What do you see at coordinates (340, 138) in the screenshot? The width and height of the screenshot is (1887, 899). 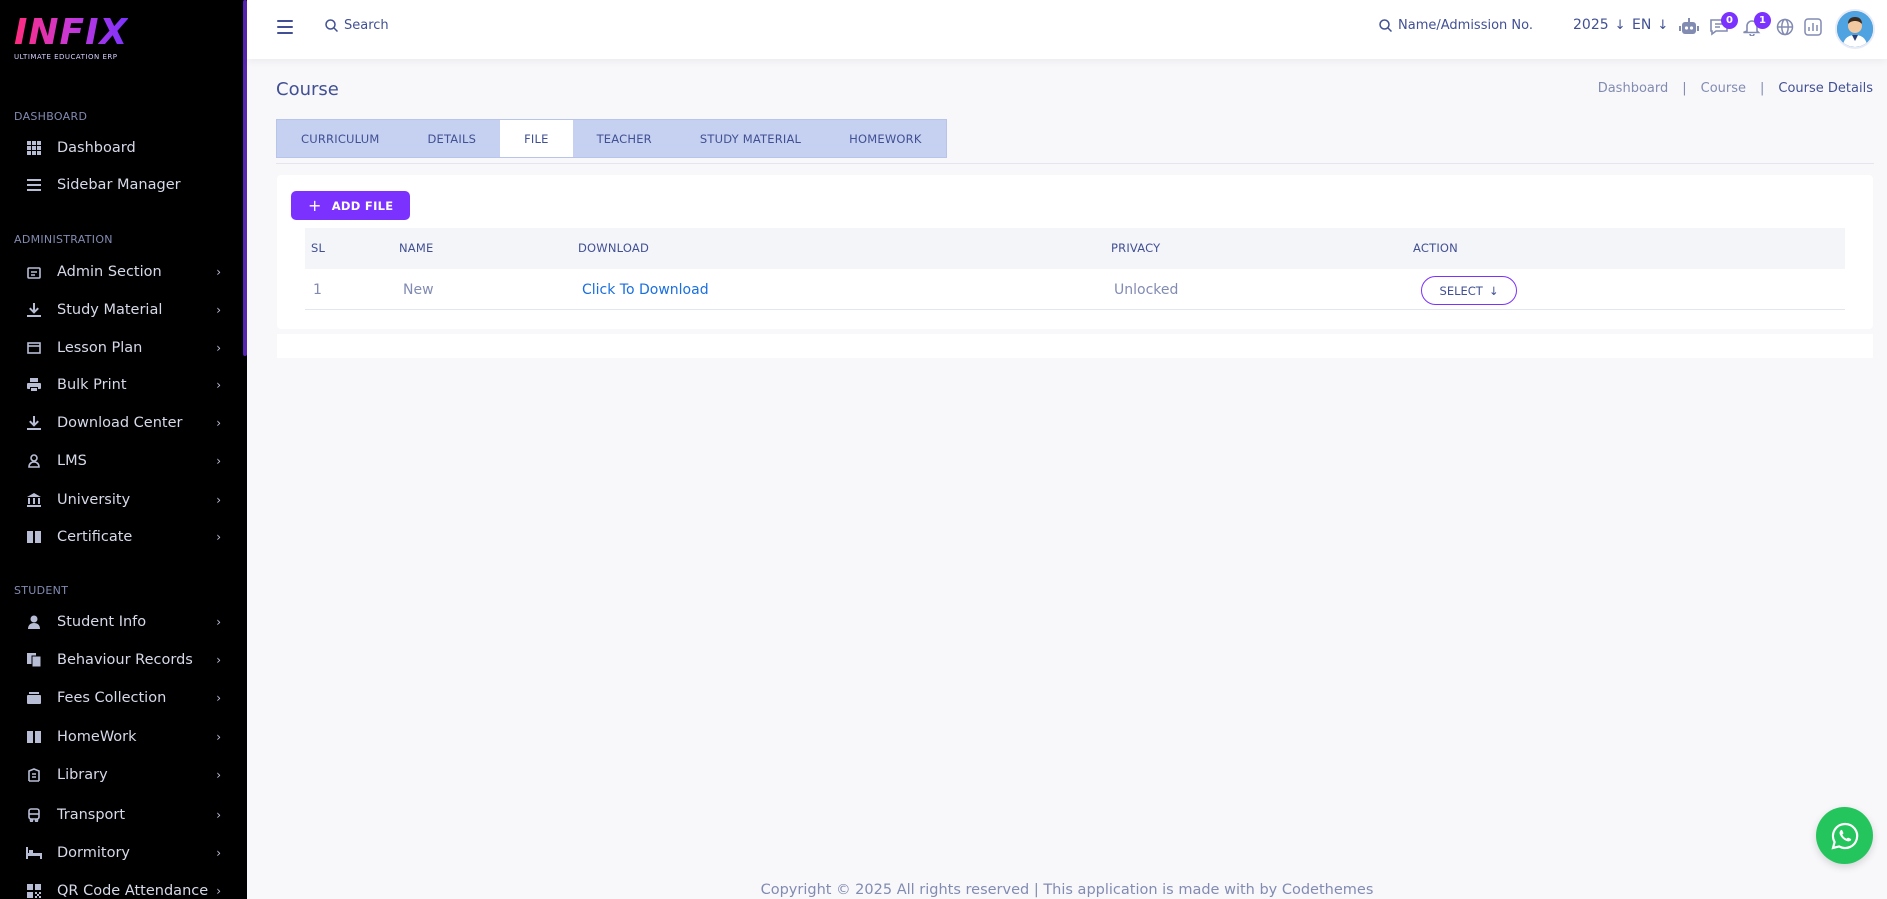 I see `tab-curriculum: CURRICULUM` at bounding box center [340, 138].